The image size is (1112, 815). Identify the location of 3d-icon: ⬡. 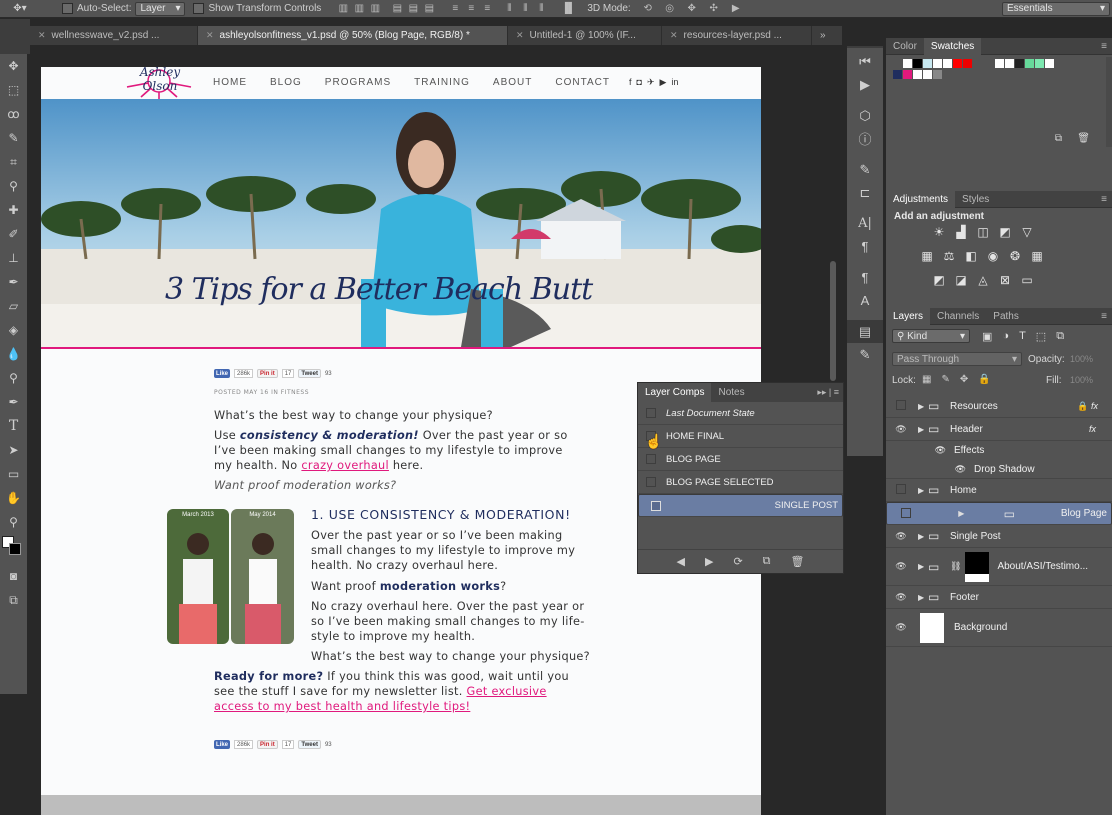
(865, 115).